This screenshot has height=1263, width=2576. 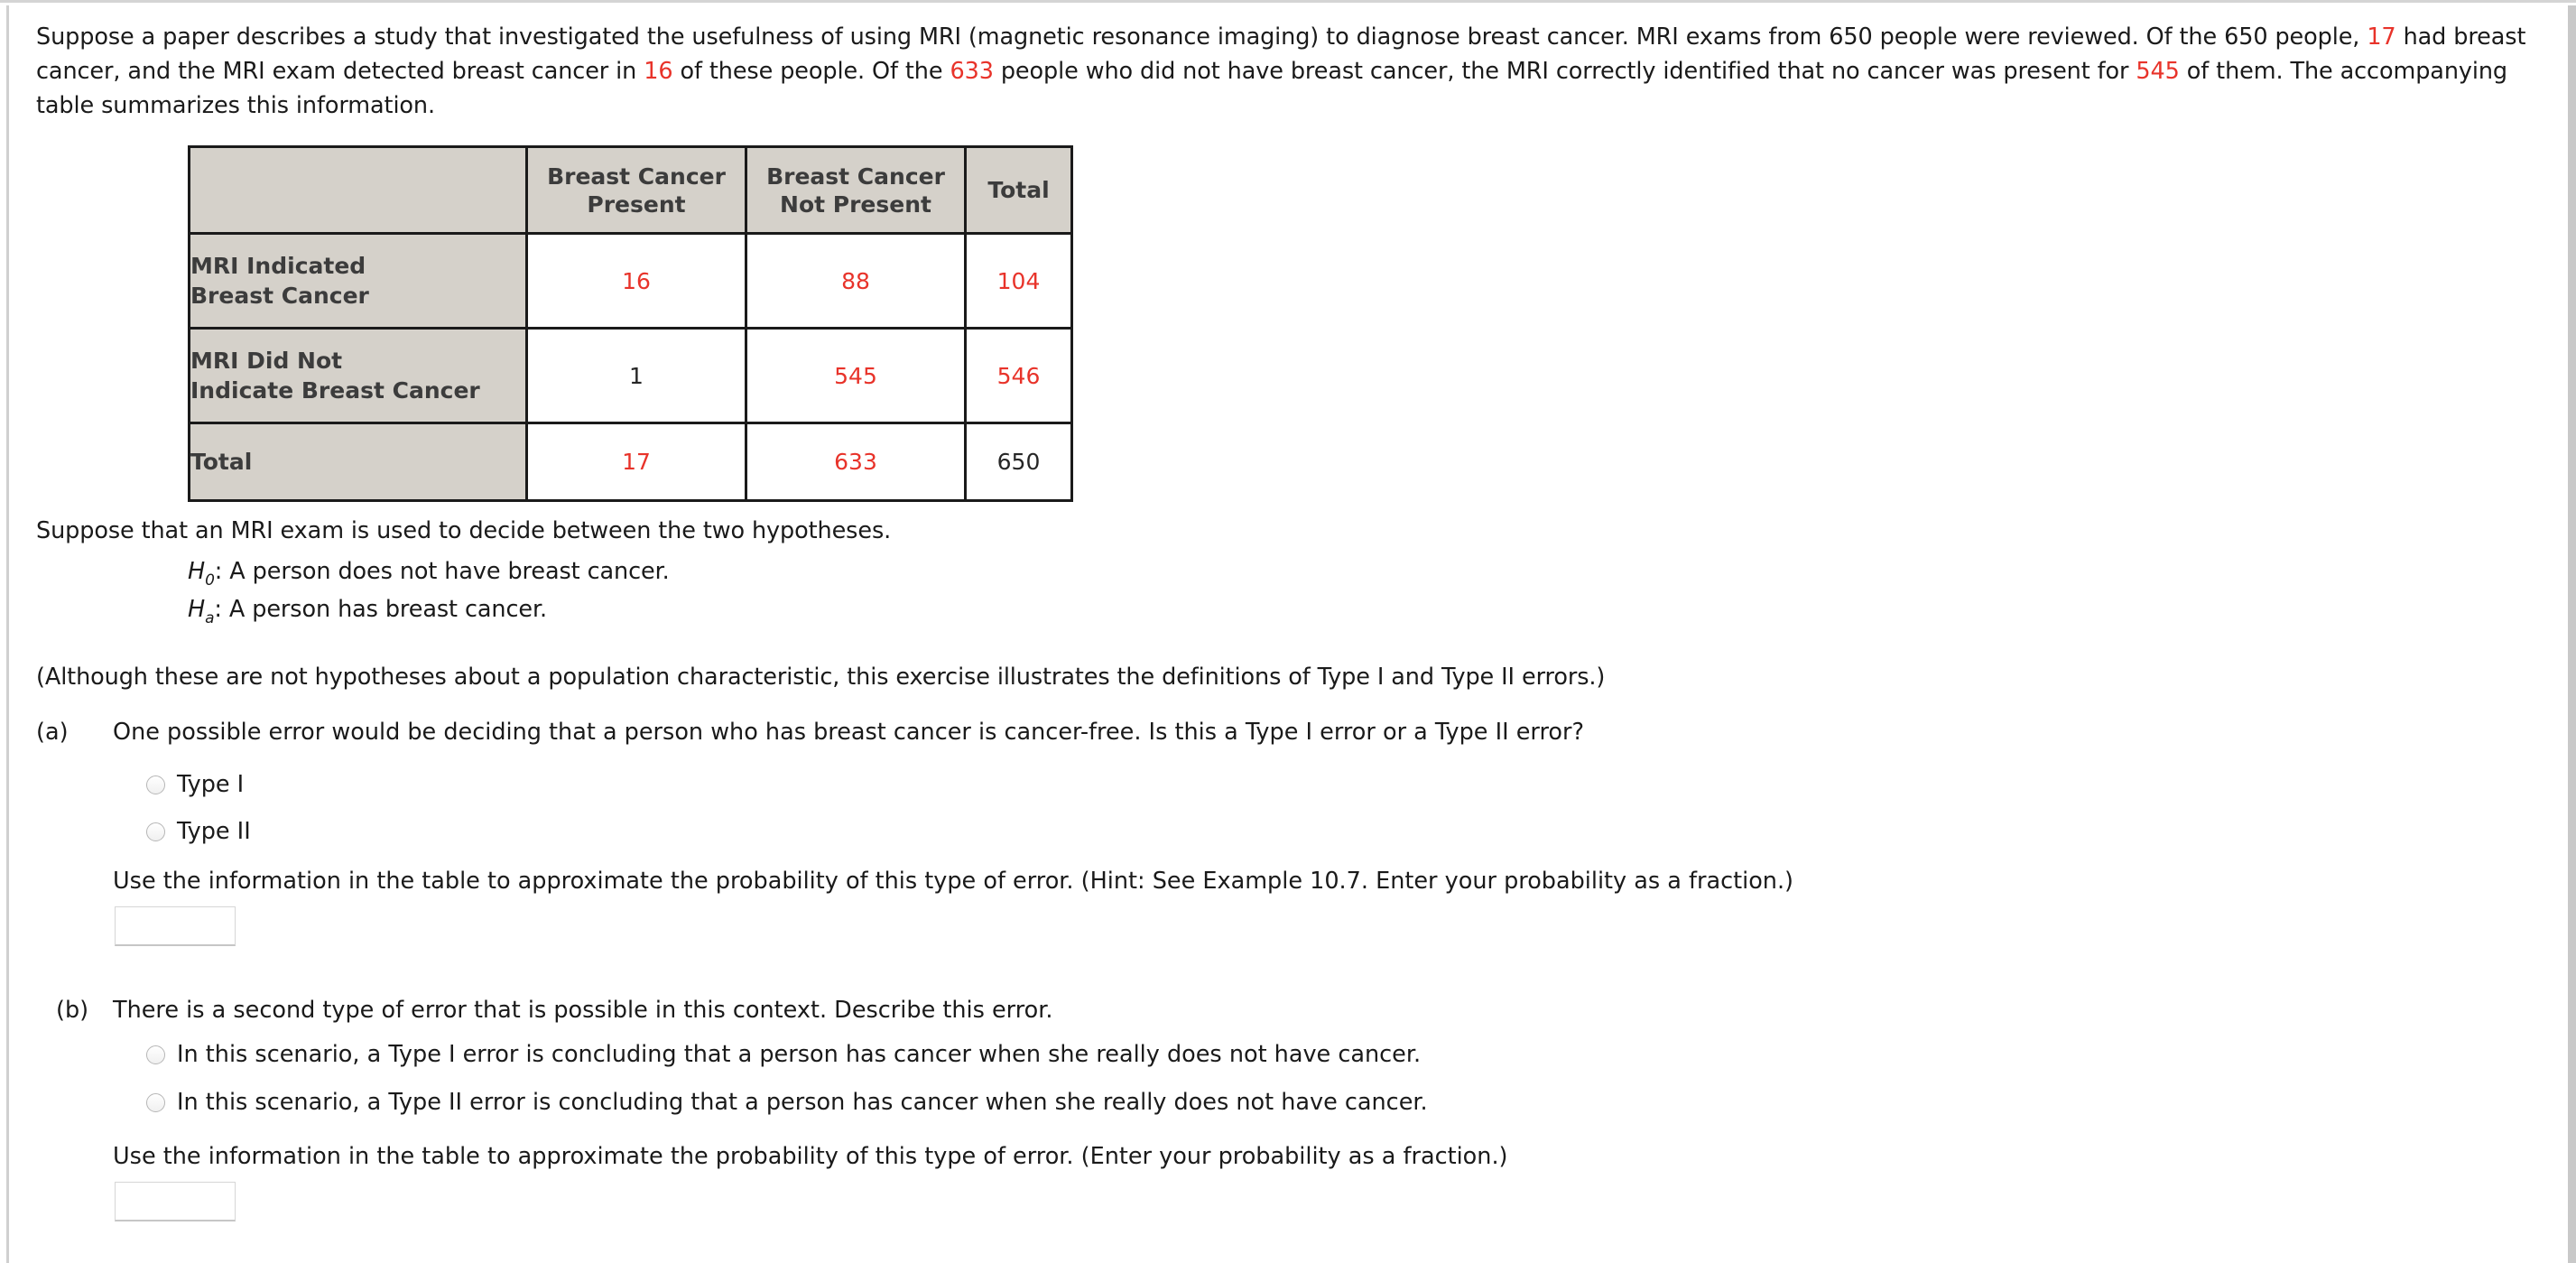 I want to click on intro-value-16: 16, so click(x=658, y=72).